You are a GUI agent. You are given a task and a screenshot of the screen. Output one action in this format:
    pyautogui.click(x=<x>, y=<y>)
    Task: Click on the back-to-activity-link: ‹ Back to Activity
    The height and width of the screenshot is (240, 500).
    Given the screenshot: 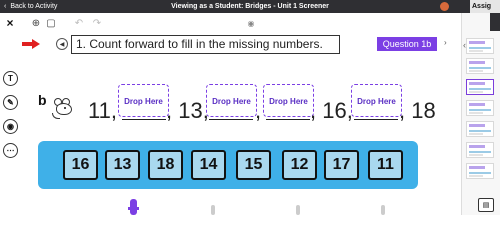 What is the action you would take?
    pyautogui.click(x=30, y=6)
    